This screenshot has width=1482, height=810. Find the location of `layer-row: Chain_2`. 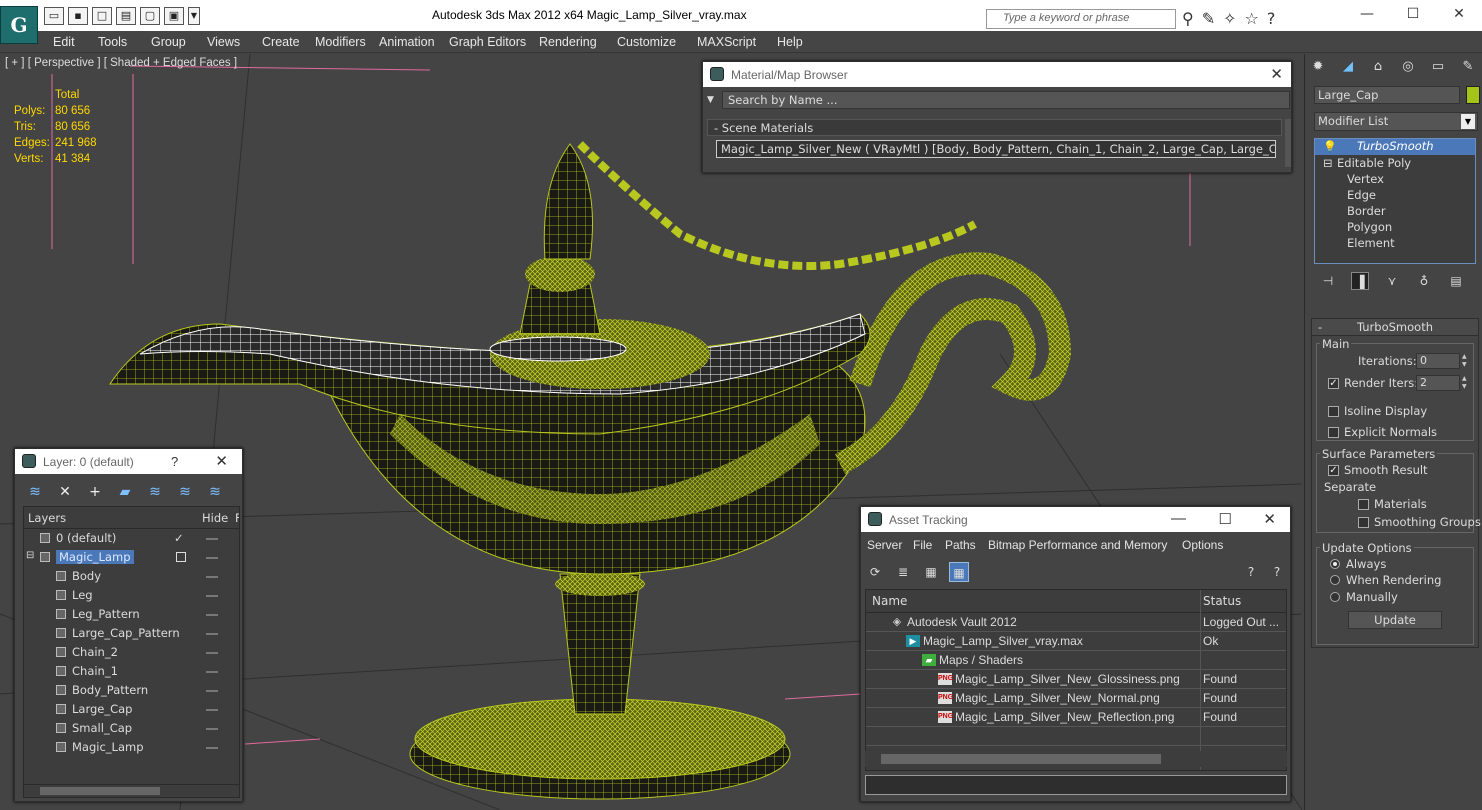

layer-row: Chain_2 is located at coordinates (131, 652).